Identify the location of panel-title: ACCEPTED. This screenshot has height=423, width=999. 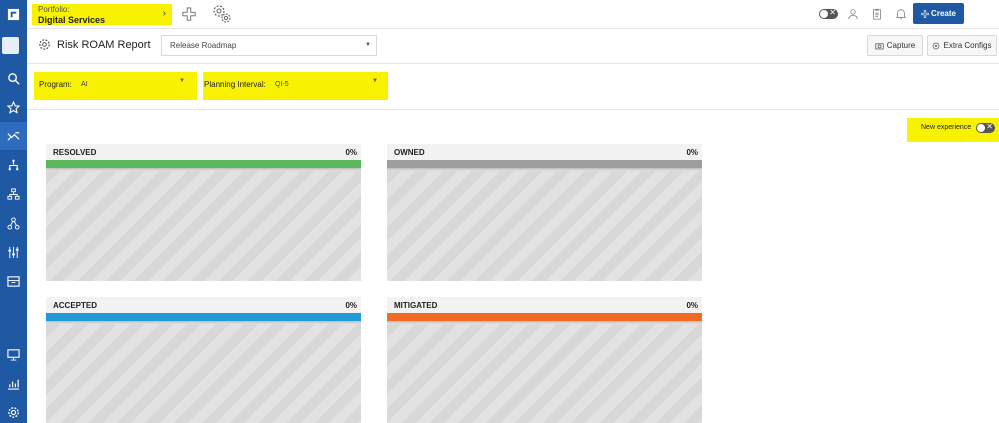
(75, 305).